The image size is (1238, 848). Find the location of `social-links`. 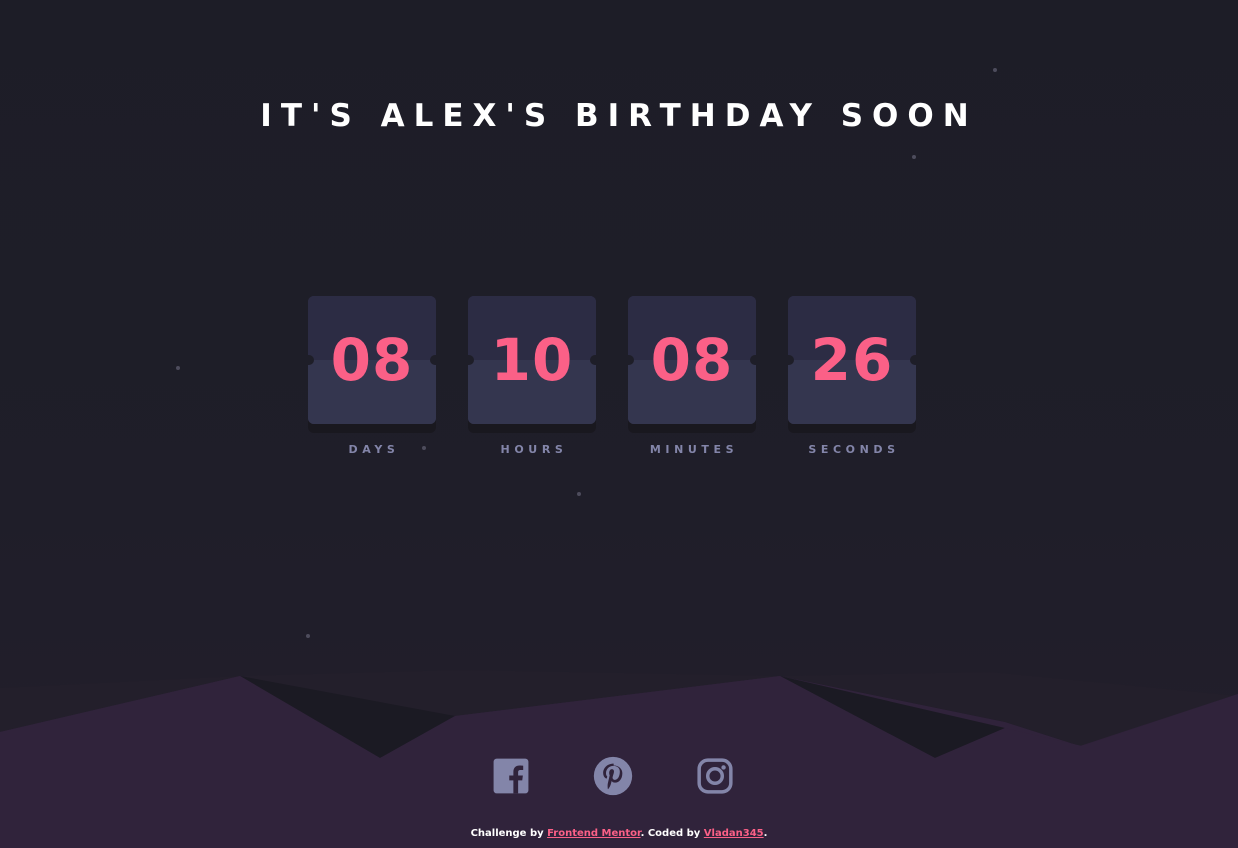

social-links is located at coordinates (613, 776).